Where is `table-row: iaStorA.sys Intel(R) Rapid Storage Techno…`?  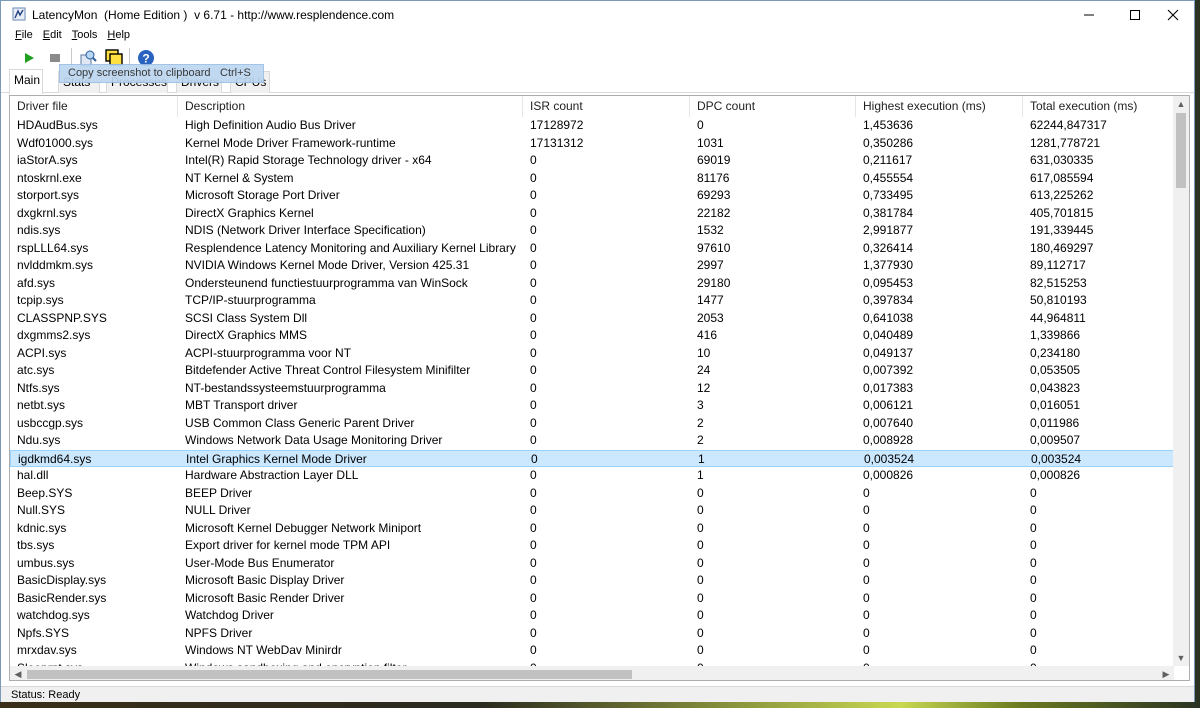
table-row: iaStorA.sys Intel(R) Rapid Storage Techno… is located at coordinates (592, 161).